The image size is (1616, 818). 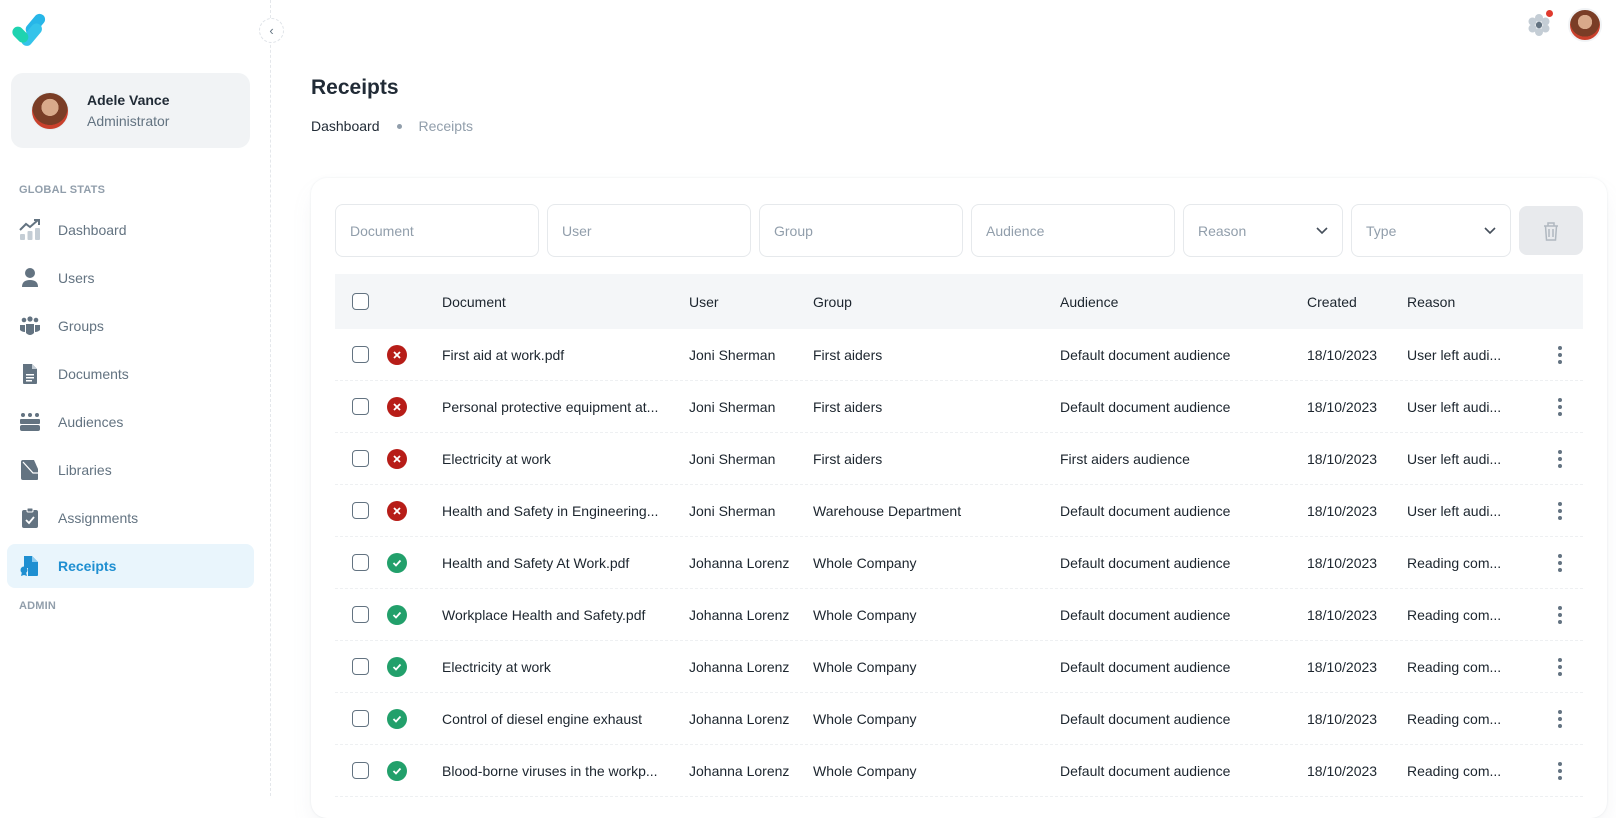 What do you see at coordinates (130, 326) in the screenshot?
I see `sidebar-item-groups: Groups` at bounding box center [130, 326].